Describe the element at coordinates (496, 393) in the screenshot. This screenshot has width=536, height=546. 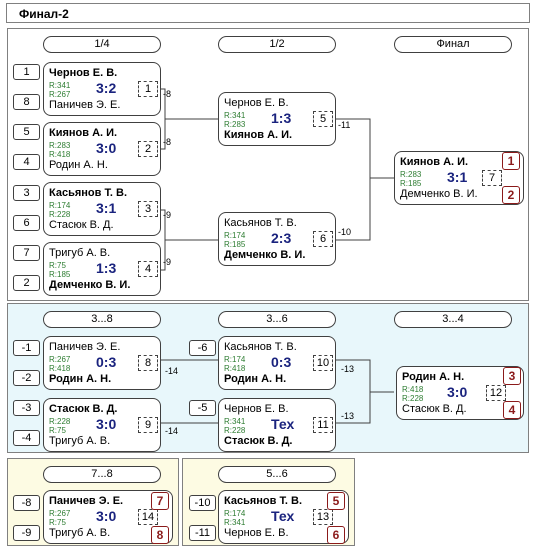
I see `match-number: 12` at that location.